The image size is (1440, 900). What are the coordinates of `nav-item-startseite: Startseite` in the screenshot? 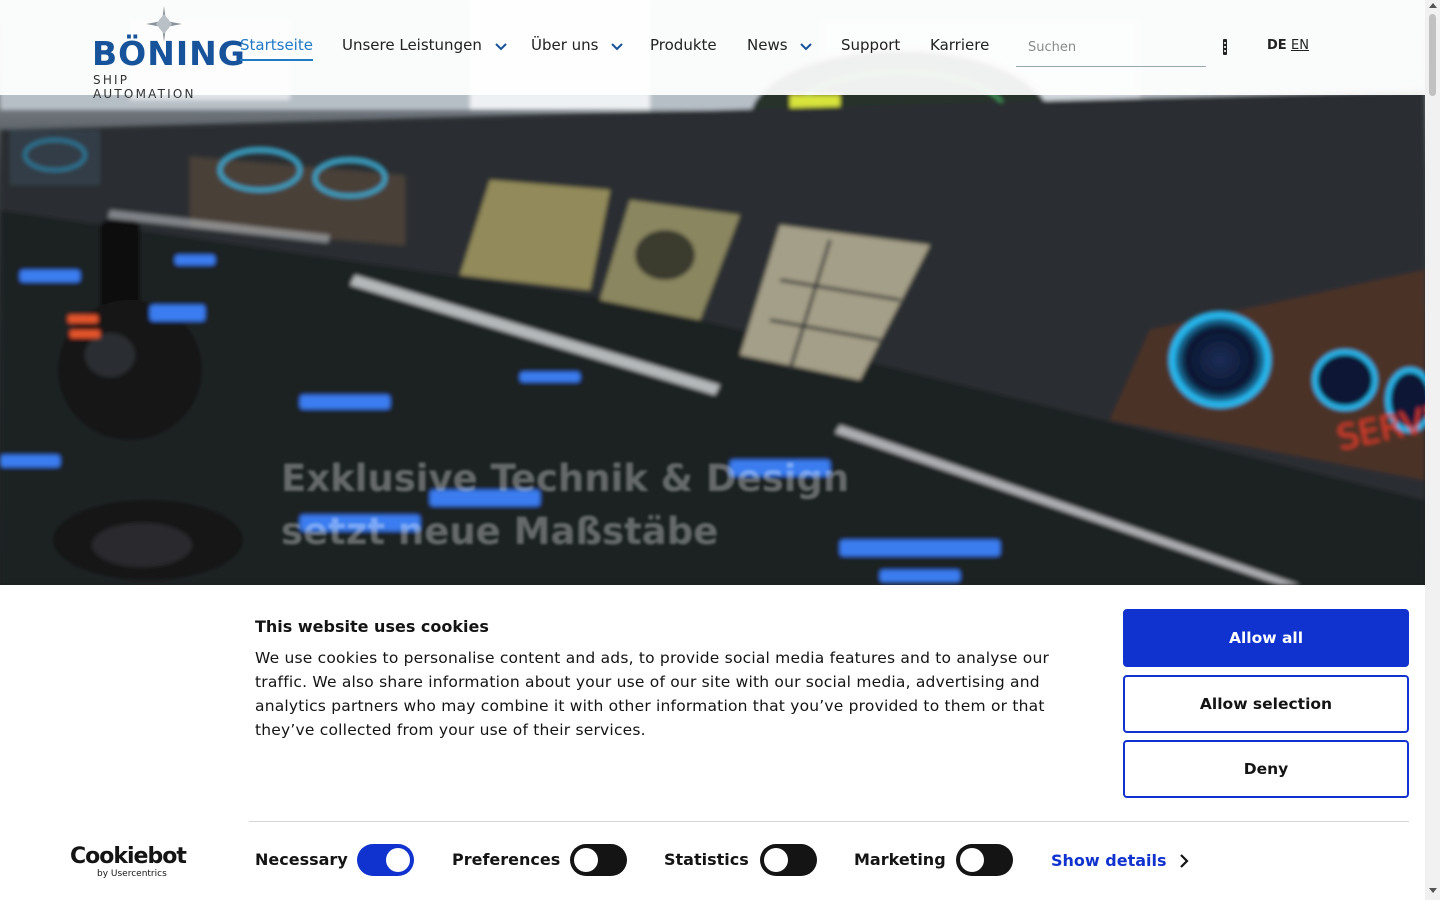 It's located at (276, 48).